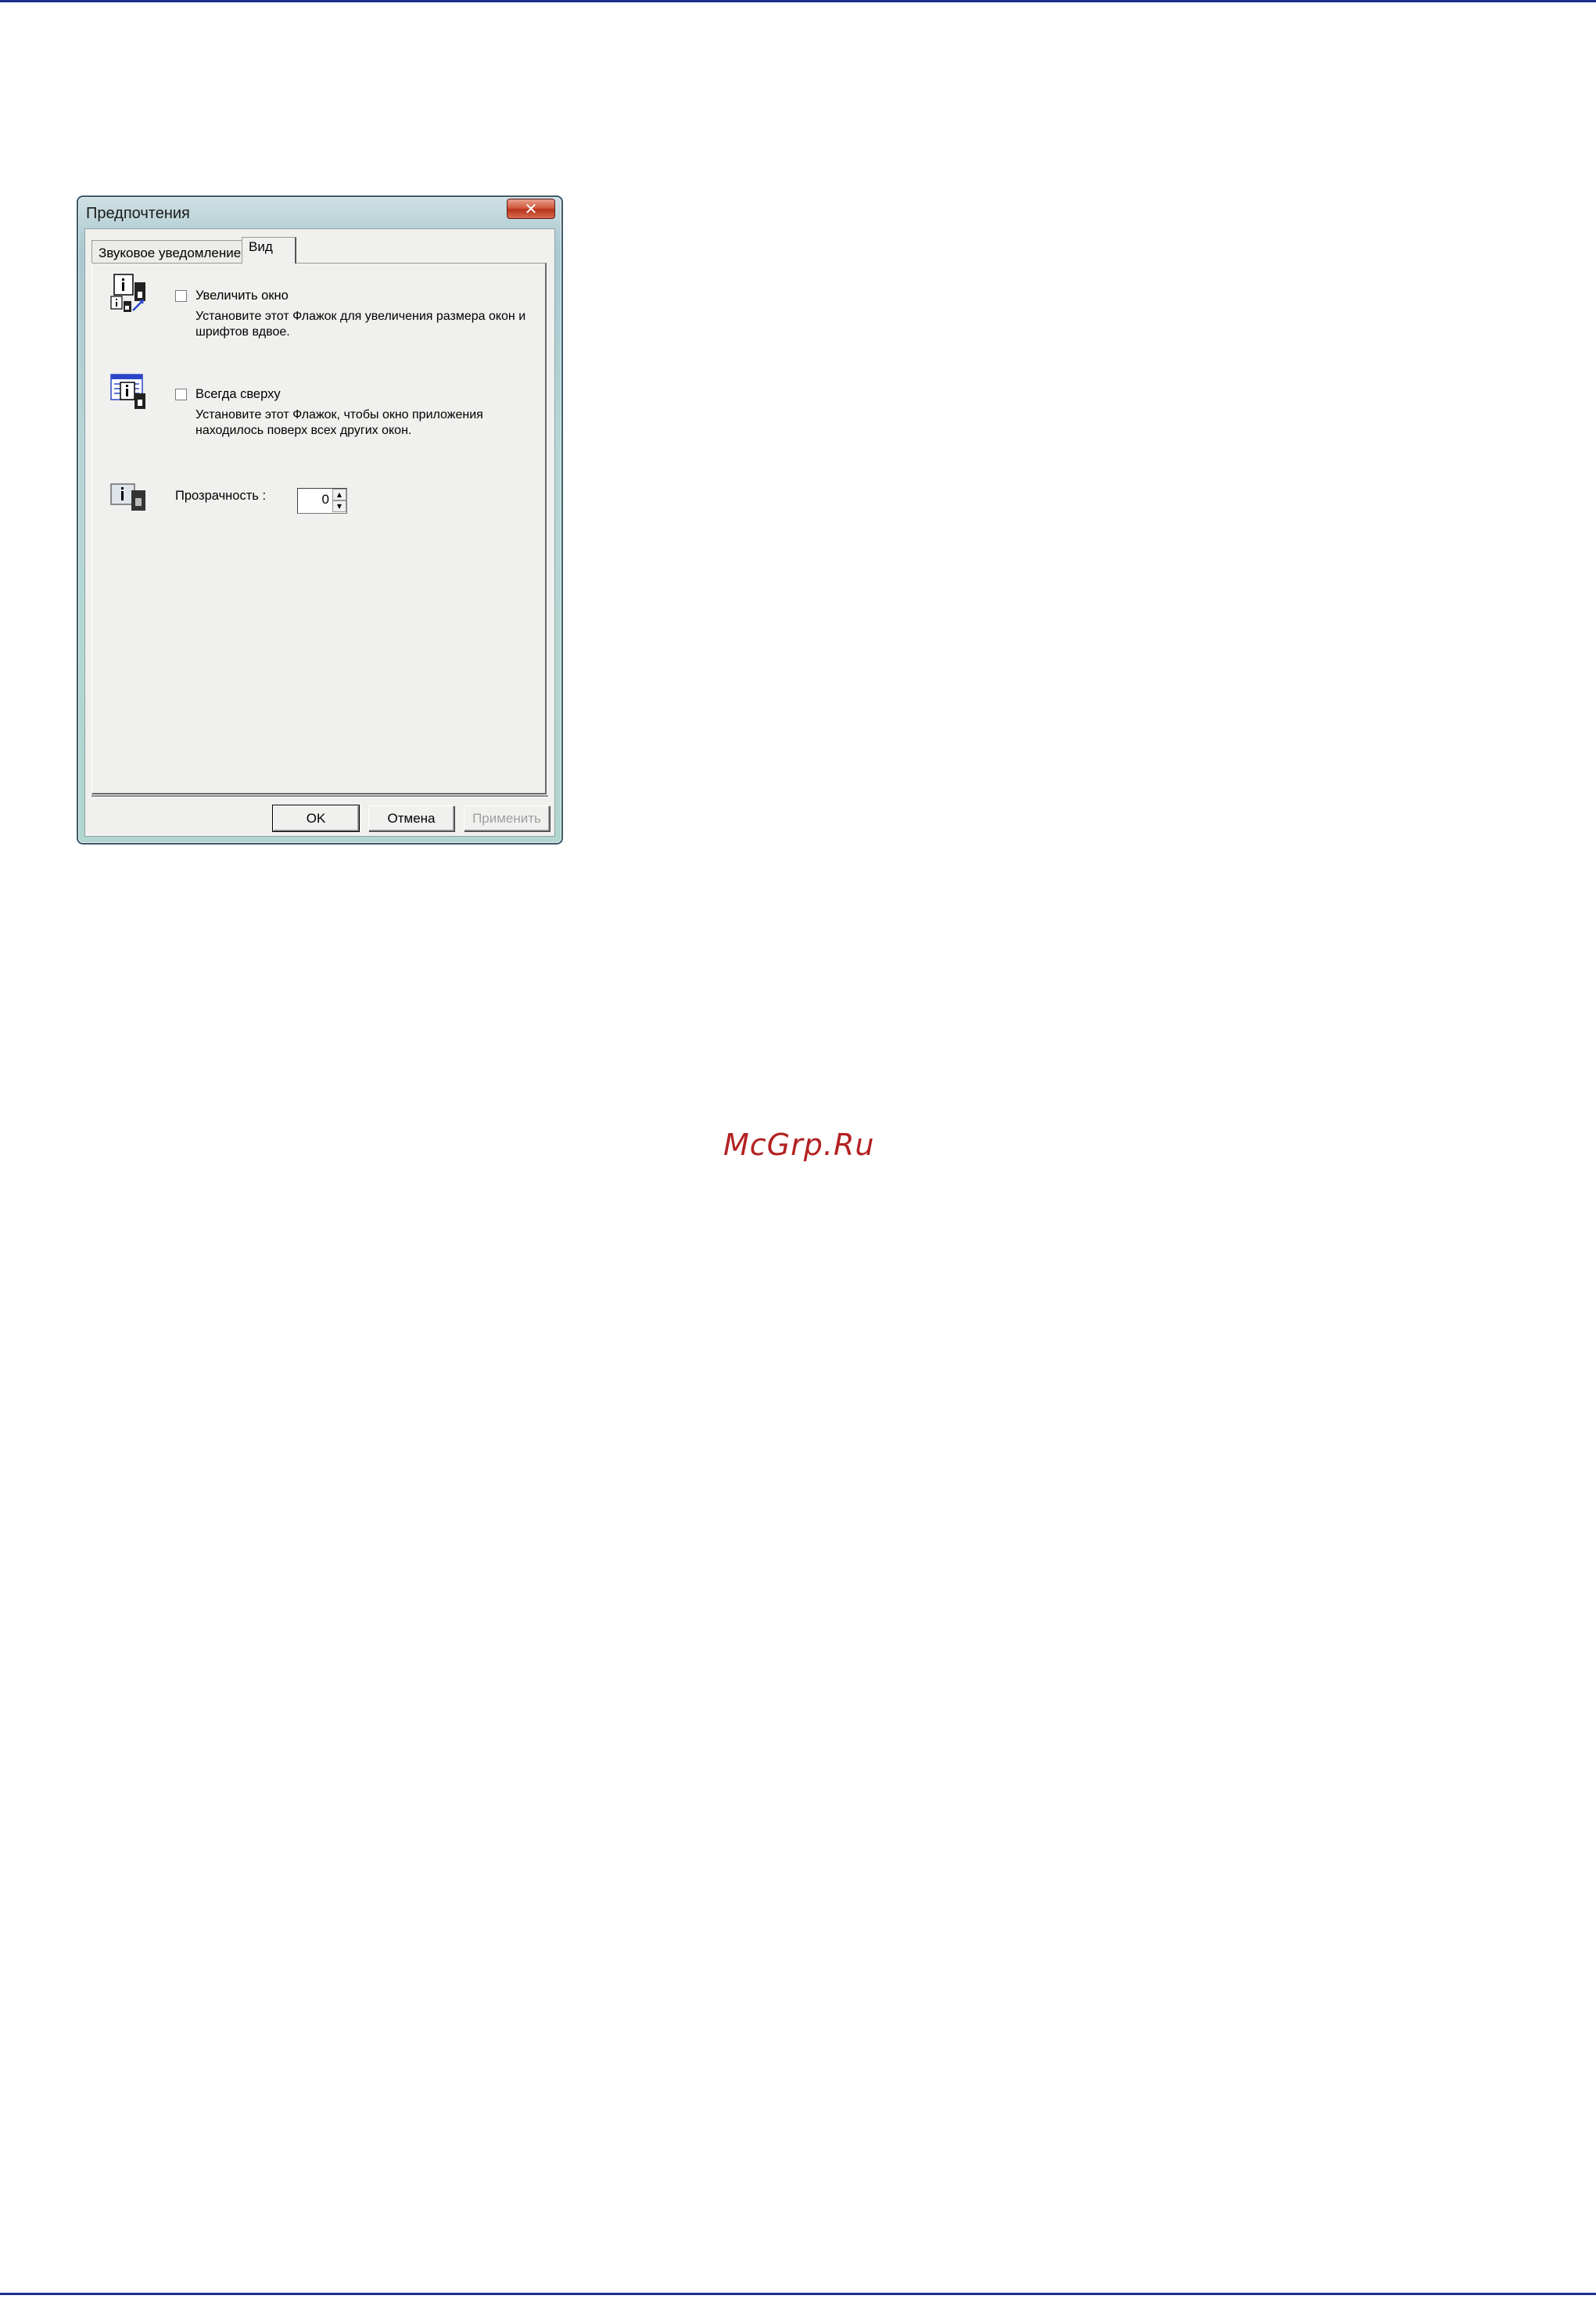 The image size is (1596, 2299). I want to click on ok-button: OK, so click(316, 818).